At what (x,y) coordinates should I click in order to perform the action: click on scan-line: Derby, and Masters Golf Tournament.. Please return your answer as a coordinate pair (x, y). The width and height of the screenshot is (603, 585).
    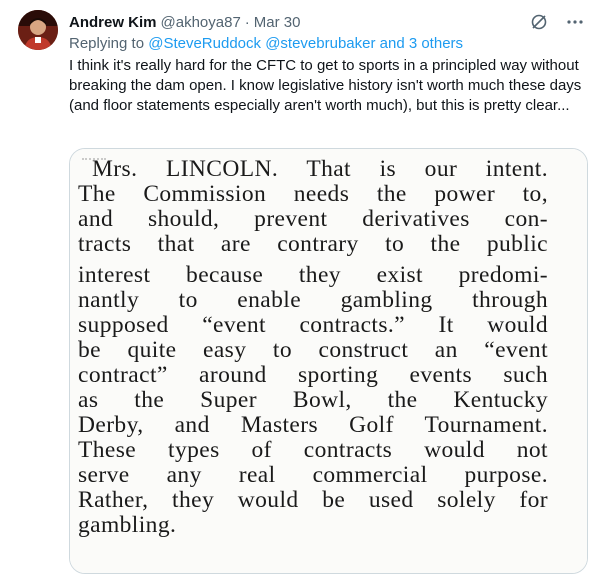
    Looking at the image, I should click on (313, 425).